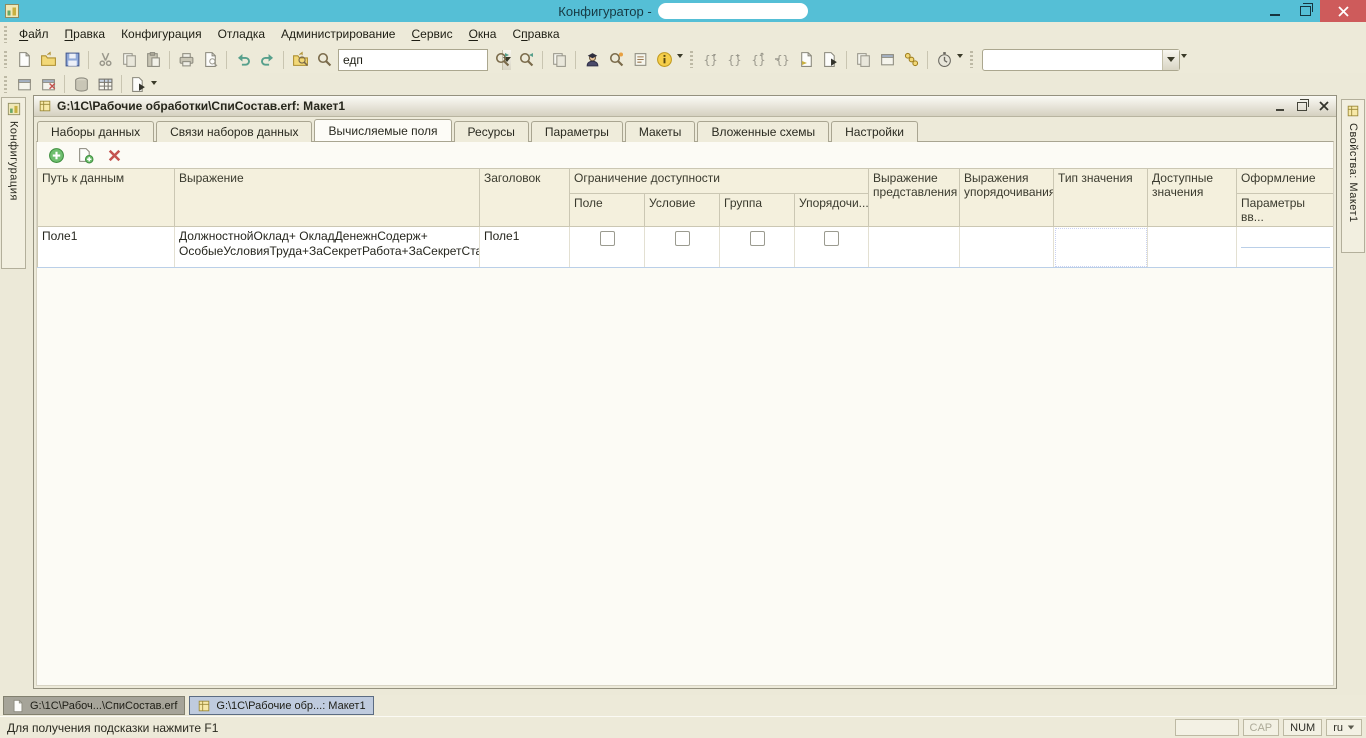 The image size is (1366, 738). What do you see at coordinates (154, 83) in the screenshot?
I see `module-dropdown-caret` at bounding box center [154, 83].